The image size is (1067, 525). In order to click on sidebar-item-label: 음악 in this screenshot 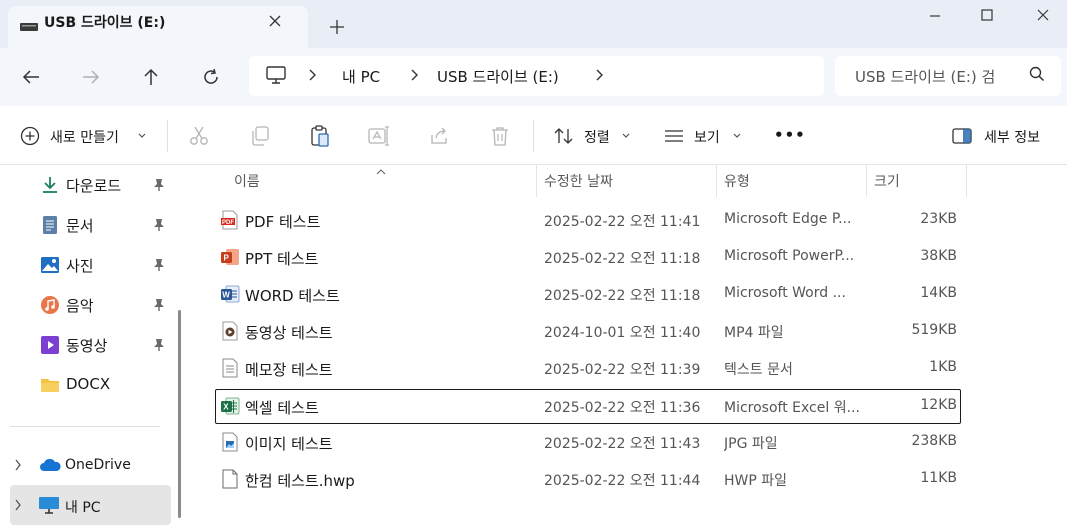, I will do `click(80, 306)`.